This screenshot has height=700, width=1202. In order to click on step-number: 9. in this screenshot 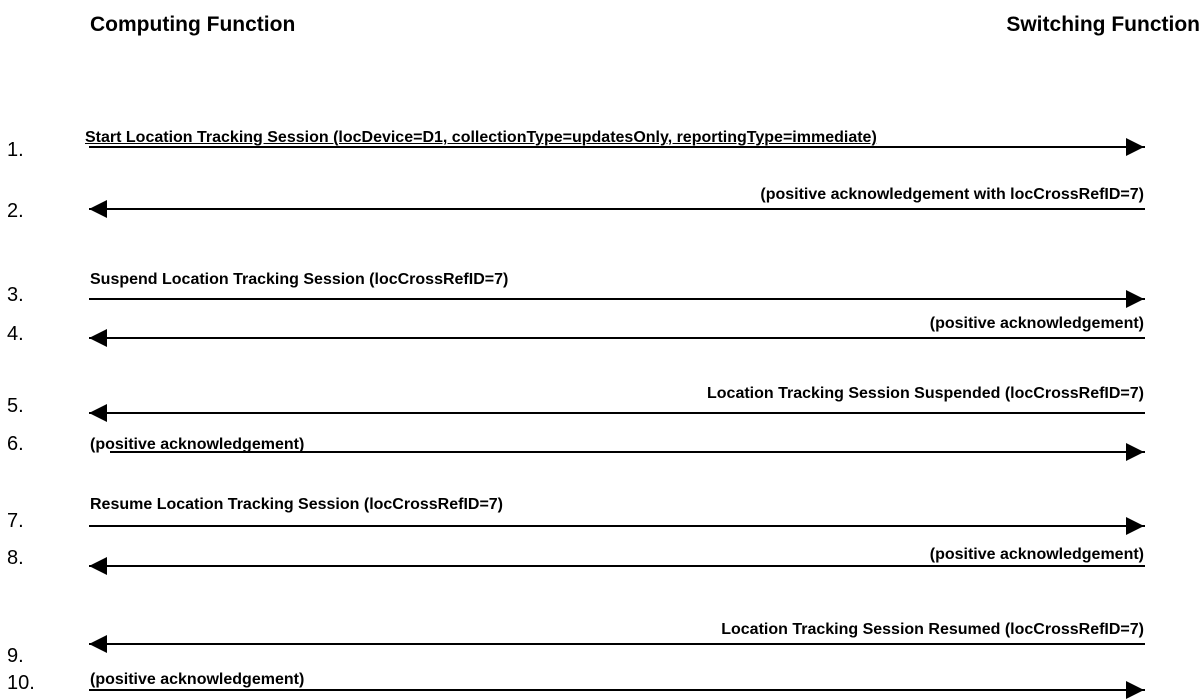, I will do `click(15, 656)`.